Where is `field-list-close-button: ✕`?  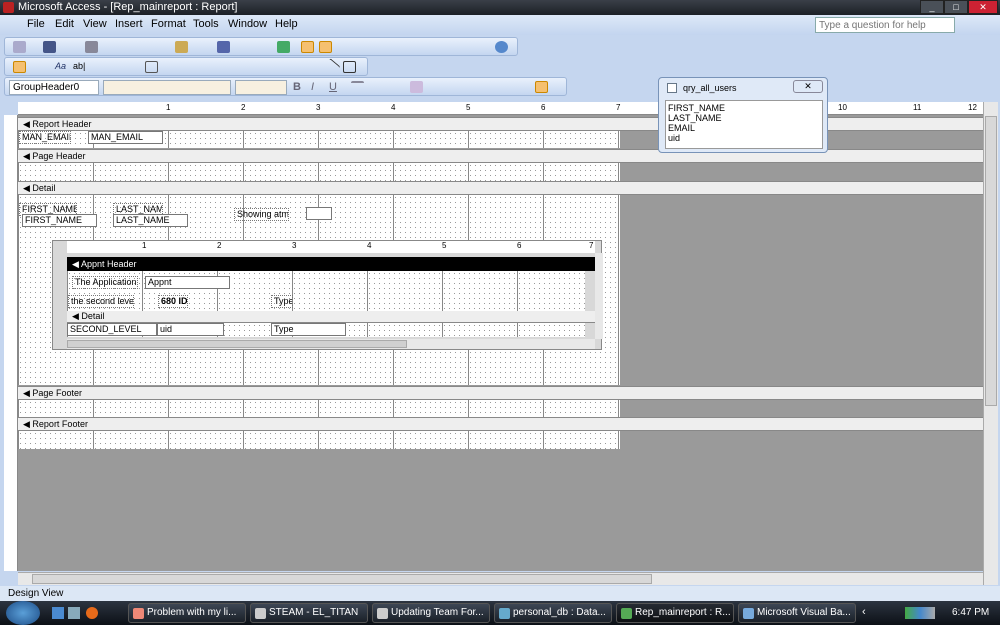 field-list-close-button: ✕ is located at coordinates (808, 86).